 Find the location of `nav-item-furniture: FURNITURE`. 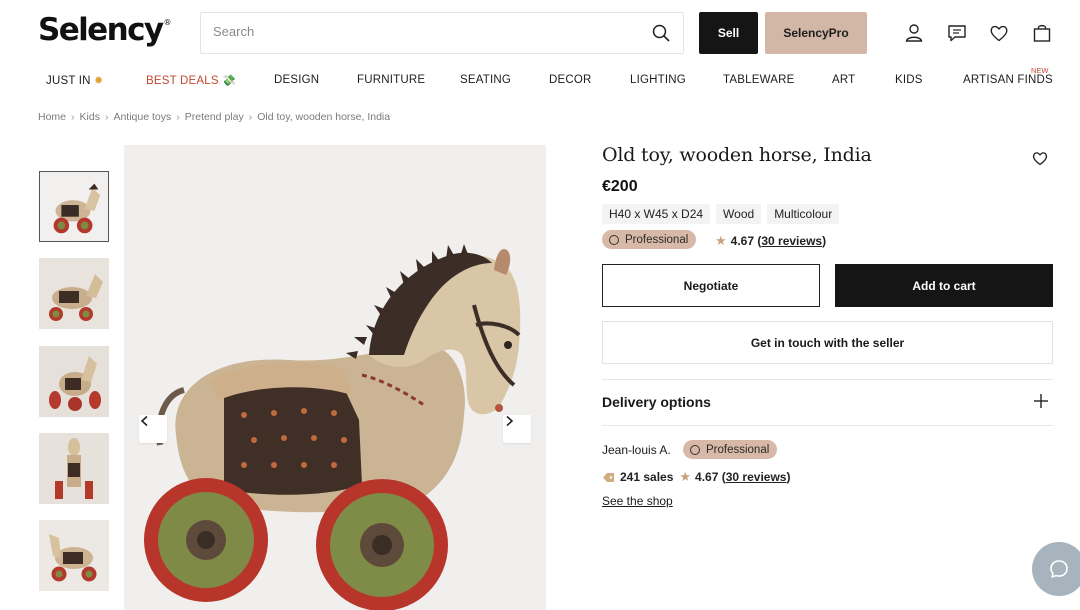

nav-item-furniture: FURNITURE is located at coordinates (391, 80).